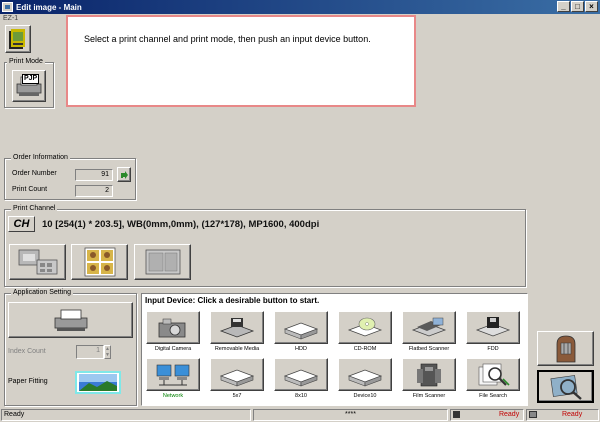 The image size is (600, 422). Describe the element at coordinates (31, 79) in the screenshot. I see `print-mode-badge: PJP` at that location.